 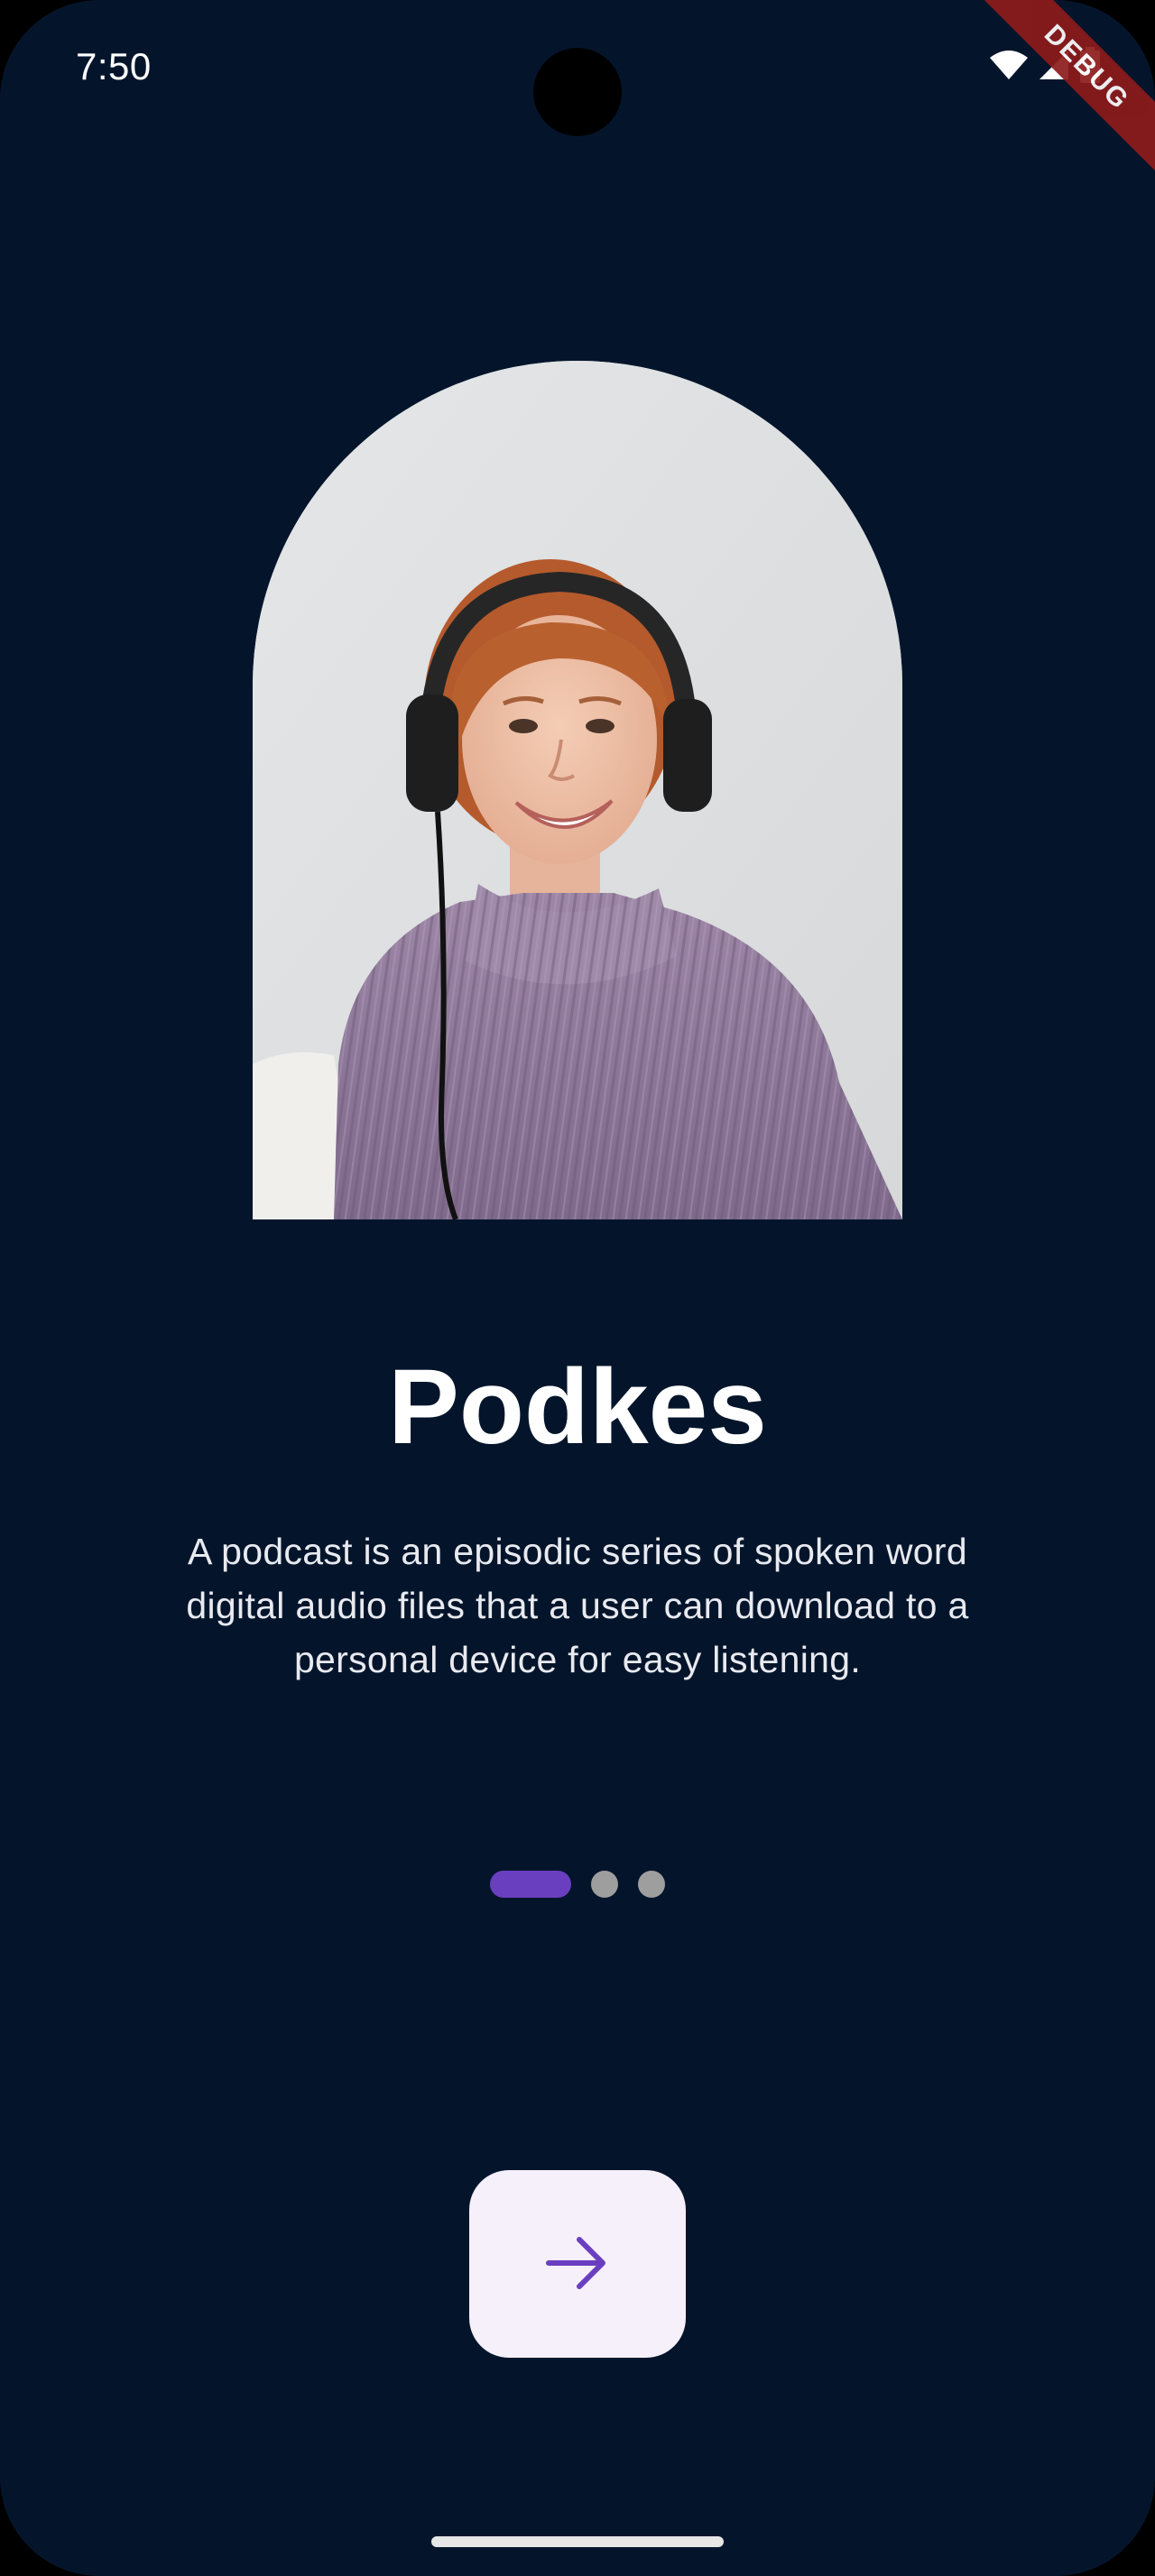 What do you see at coordinates (577, 92) in the screenshot?
I see `camera-cutout` at bounding box center [577, 92].